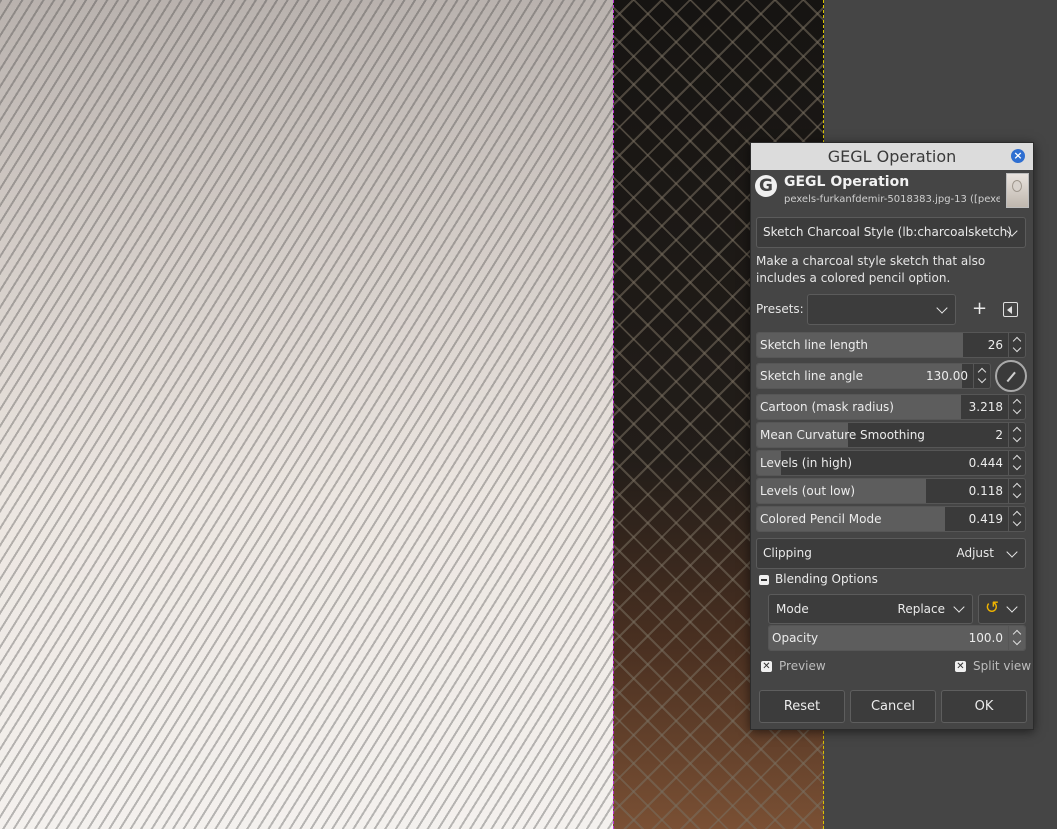  I want to click on slider-label: Levels (in high), so click(806, 463).